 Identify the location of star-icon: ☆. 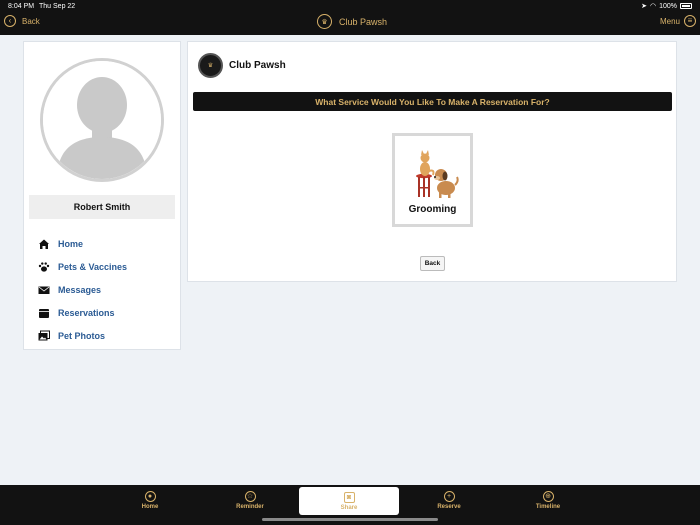
(250, 496).